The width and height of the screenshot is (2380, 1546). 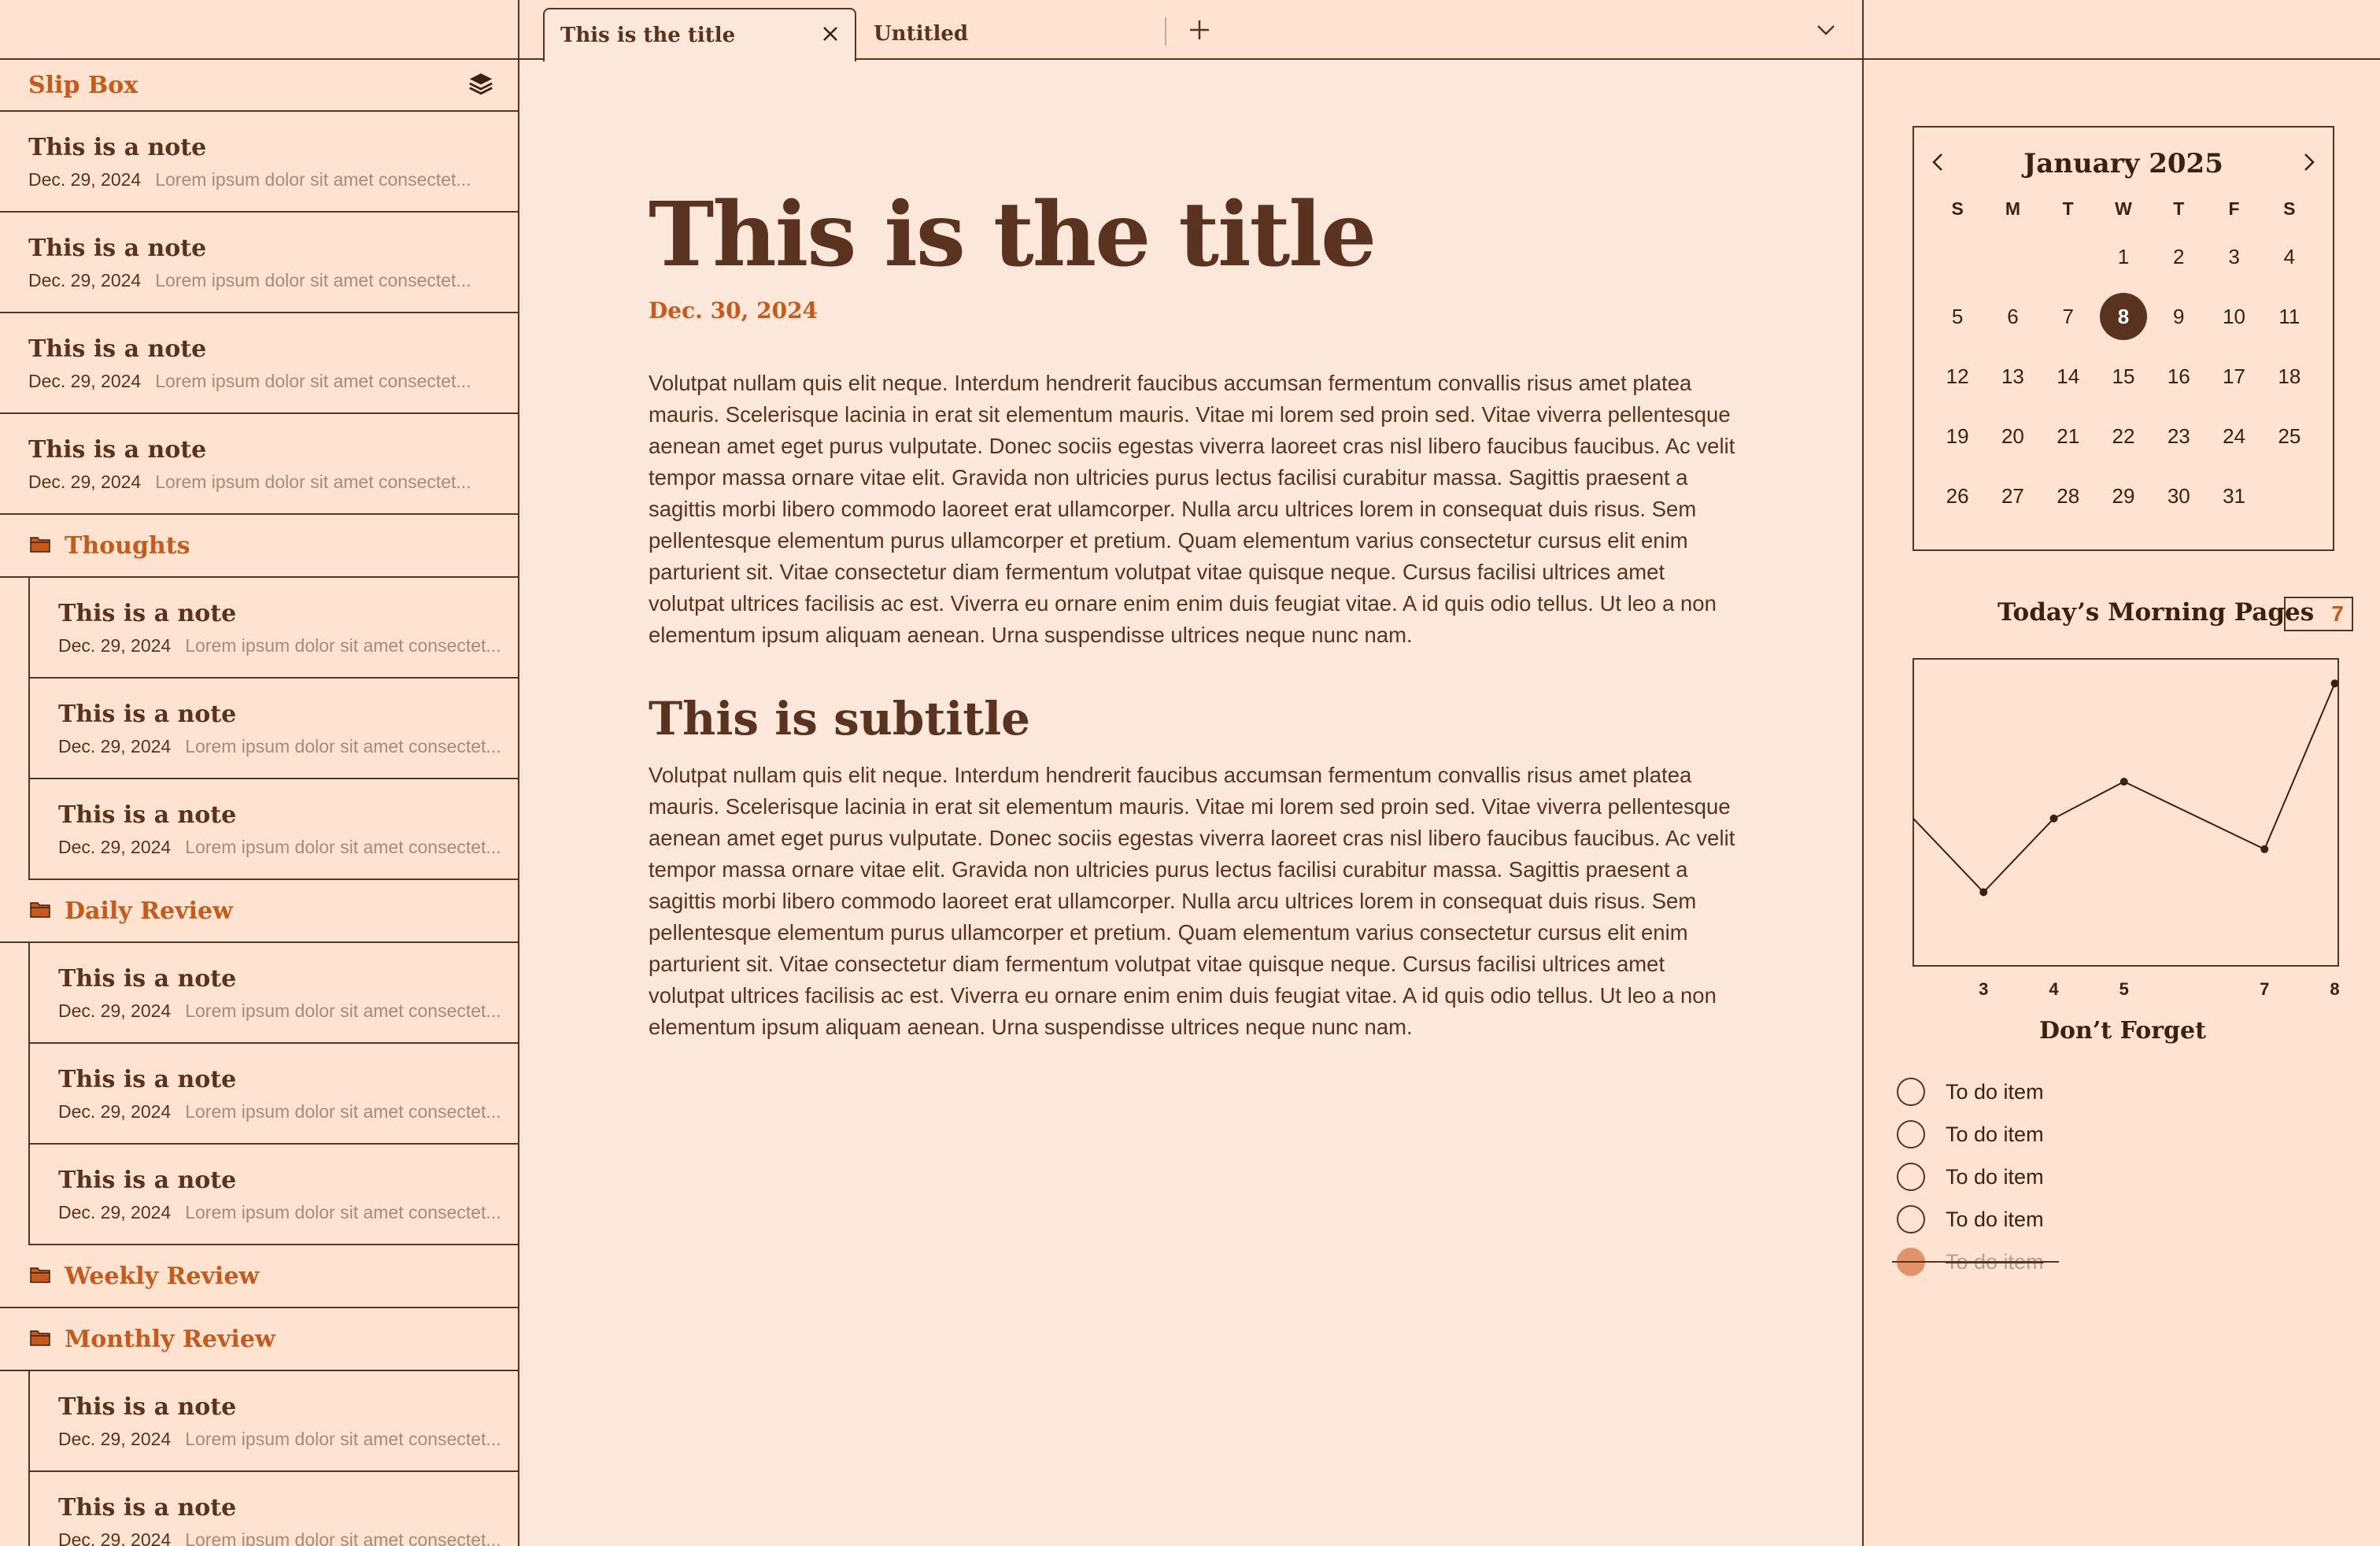 I want to click on calendar-day: 13, so click(x=2012, y=376).